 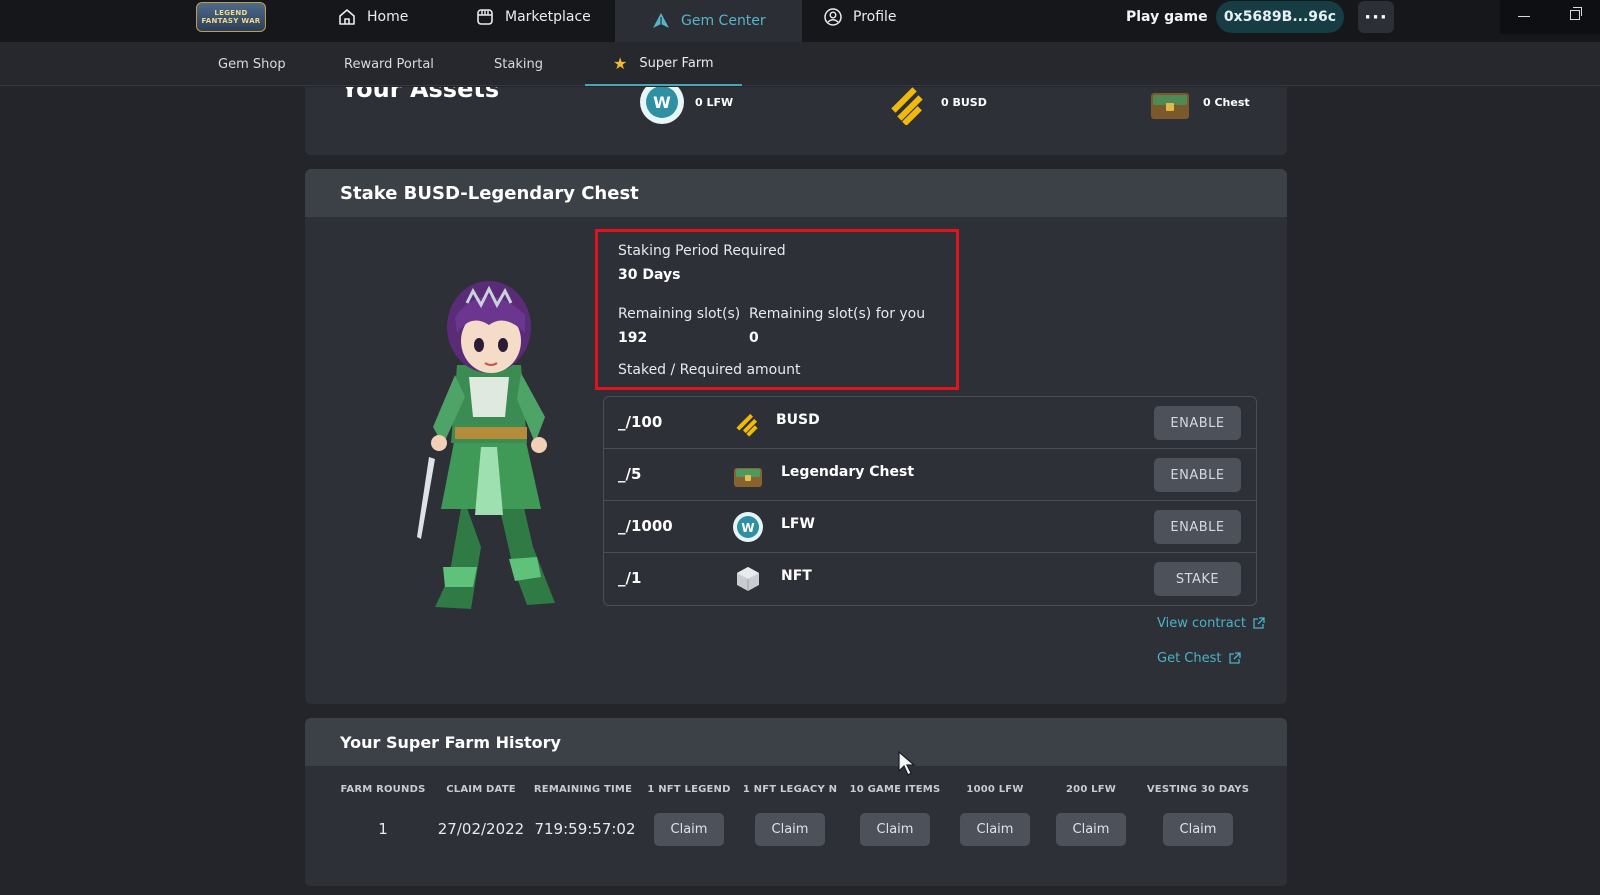 I want to click on history-remaining-time: 719:59:57:02, so click(x=585, y=829).